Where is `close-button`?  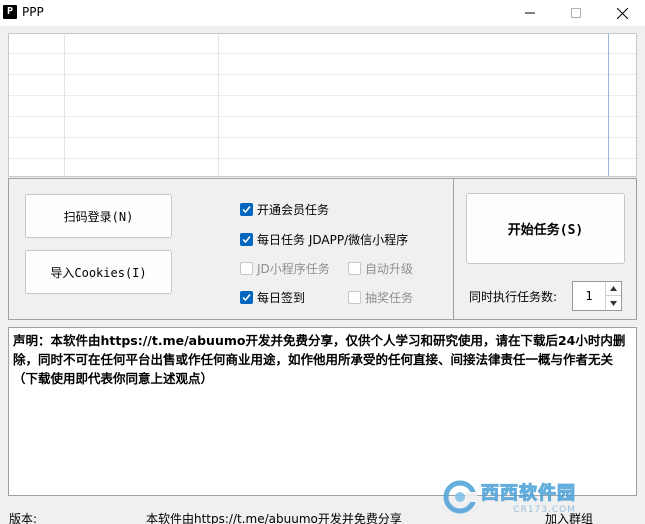
close-button is located at coordinates (622, 13).